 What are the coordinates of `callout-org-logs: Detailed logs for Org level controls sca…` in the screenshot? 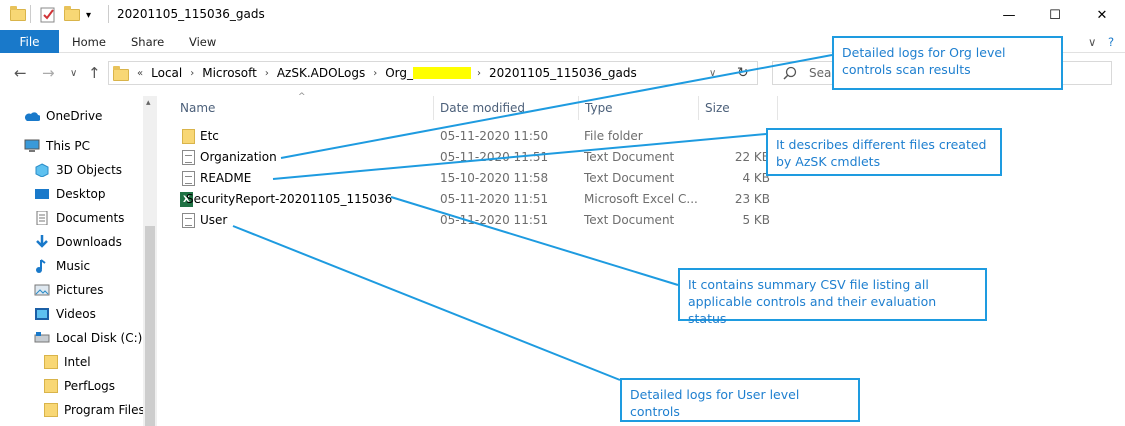 It's located at (947, 63).